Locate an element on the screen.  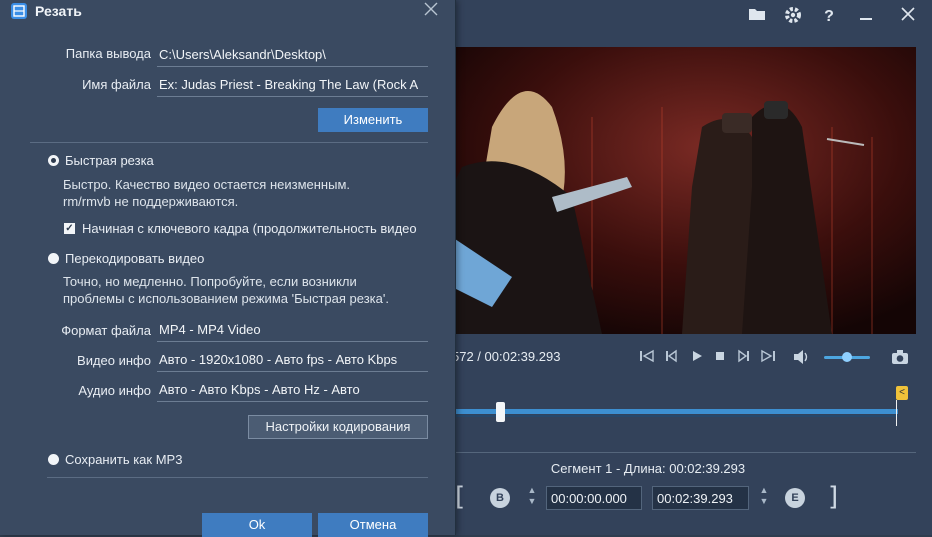
segment-length-label: Сегмент 1 - Длина: 00:02:39.293 is located at coordinates (648, 468).